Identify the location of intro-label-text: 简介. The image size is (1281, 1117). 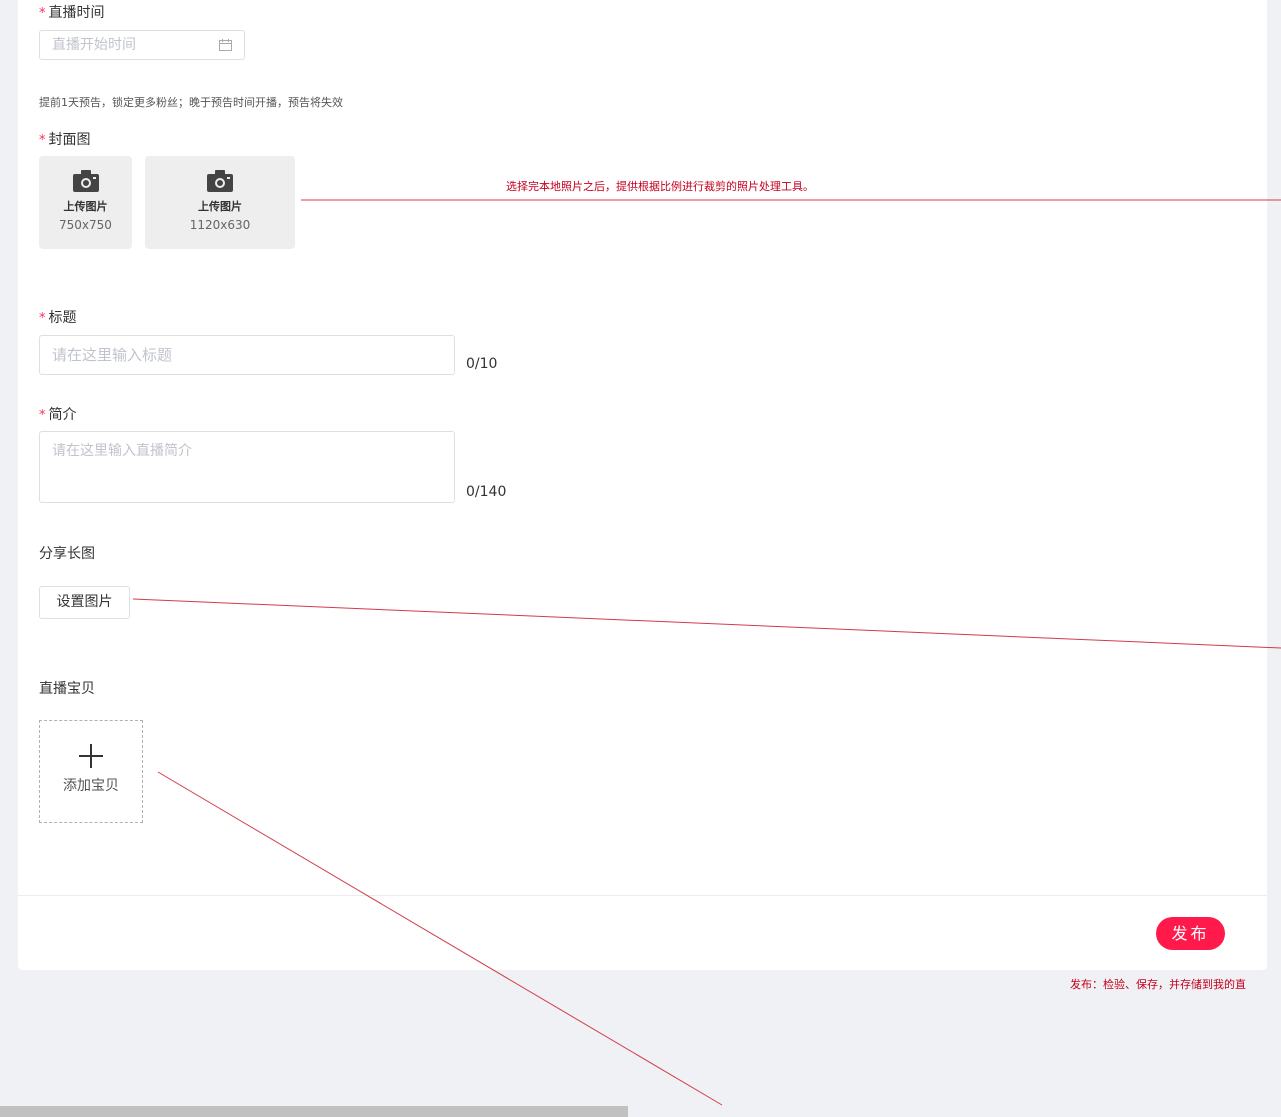
(62, 415).